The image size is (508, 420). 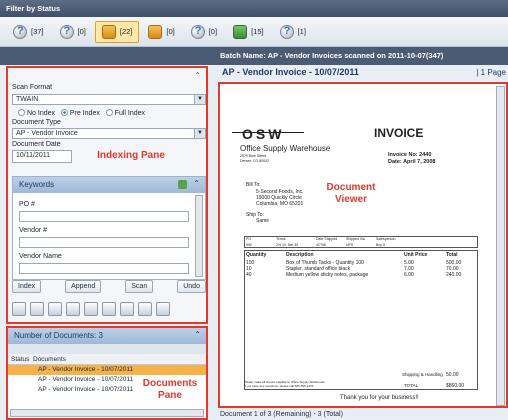 What do you see at coordinates (301, 31) in the screenshot?
I see `status-filter-count: [1]` at bounding box center [301, 31].